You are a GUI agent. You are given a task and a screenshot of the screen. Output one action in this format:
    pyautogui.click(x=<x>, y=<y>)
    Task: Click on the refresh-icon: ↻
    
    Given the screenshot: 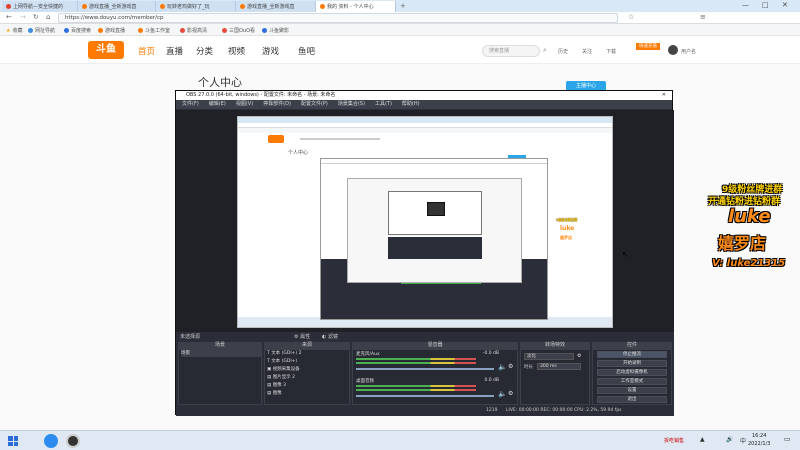 What is the action you would take?
    pyautogui.click(x=36, y=17)
    